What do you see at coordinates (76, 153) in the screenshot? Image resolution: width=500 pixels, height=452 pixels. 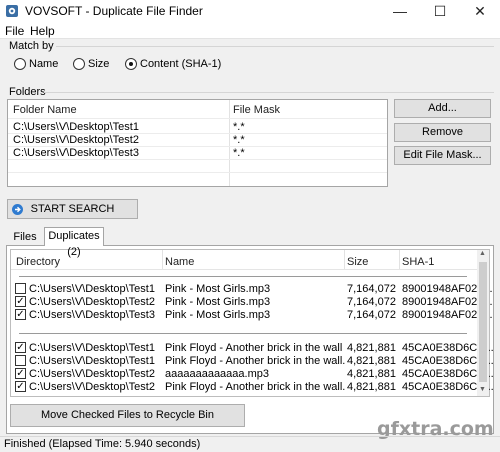 I see `folder-row-3-path: C:\Users\V\Desktop\Test3` at bounding box center [76, 153].